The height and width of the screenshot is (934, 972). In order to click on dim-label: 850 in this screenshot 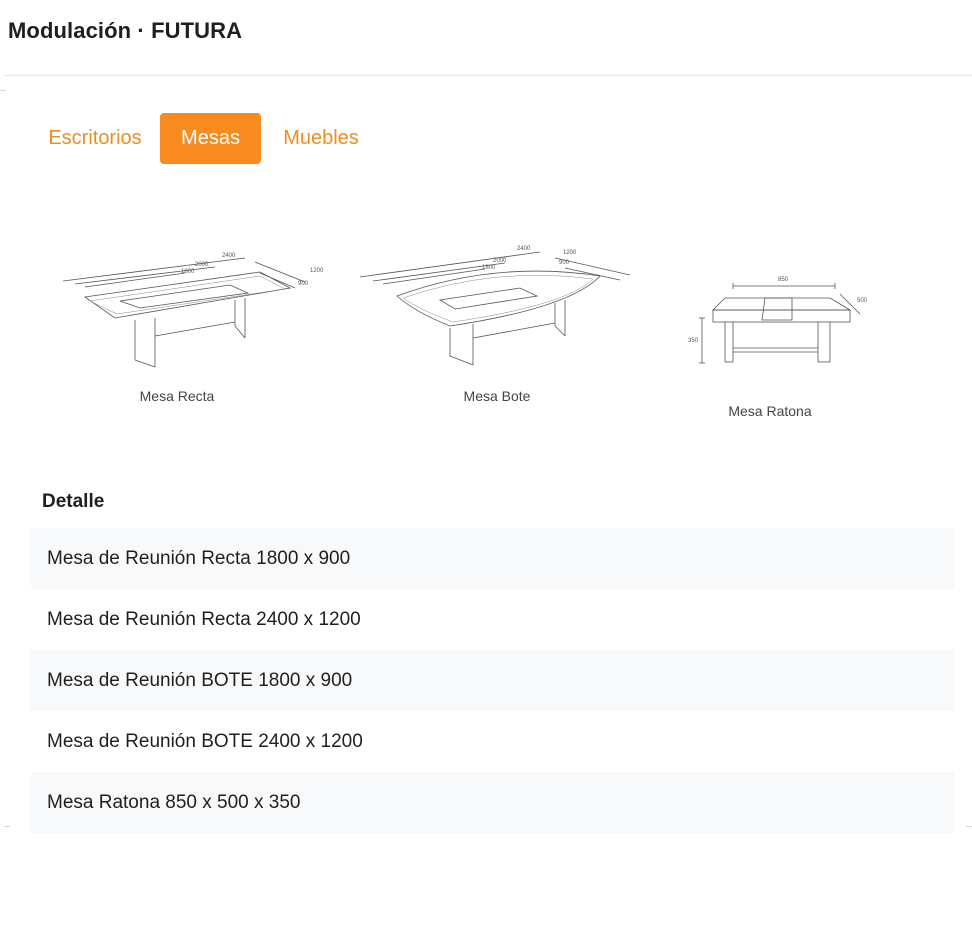, I will do `click(783, 280)`.